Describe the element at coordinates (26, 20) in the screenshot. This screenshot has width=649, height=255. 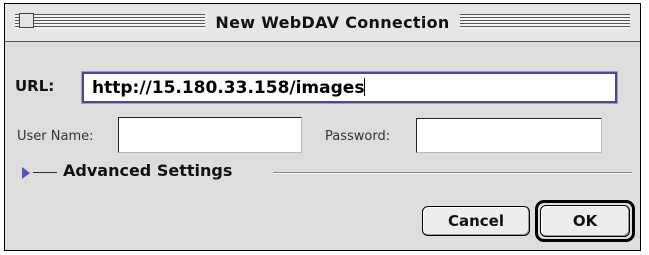
I see `close-box-icon` at that location.